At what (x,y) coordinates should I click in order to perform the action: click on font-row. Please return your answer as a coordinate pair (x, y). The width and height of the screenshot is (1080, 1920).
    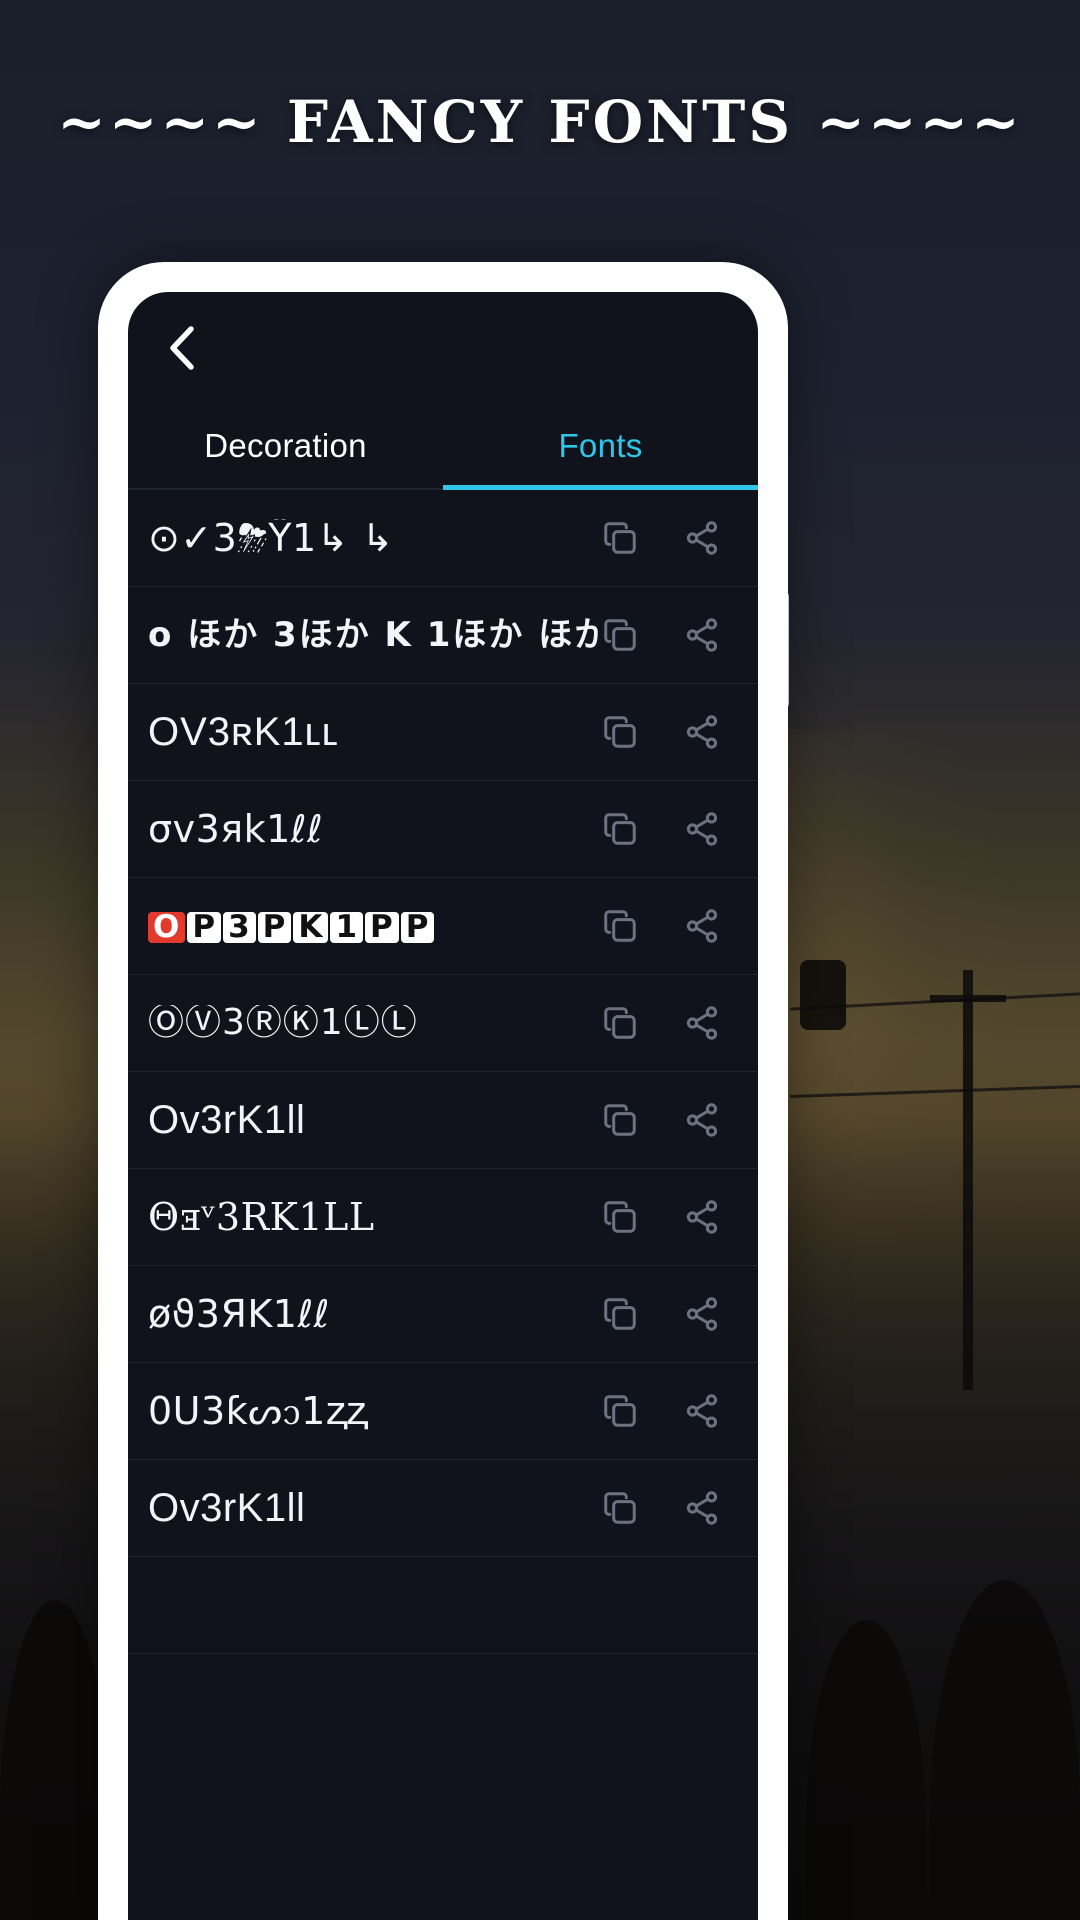
    Looking at the image, I should click on (443, 1605).